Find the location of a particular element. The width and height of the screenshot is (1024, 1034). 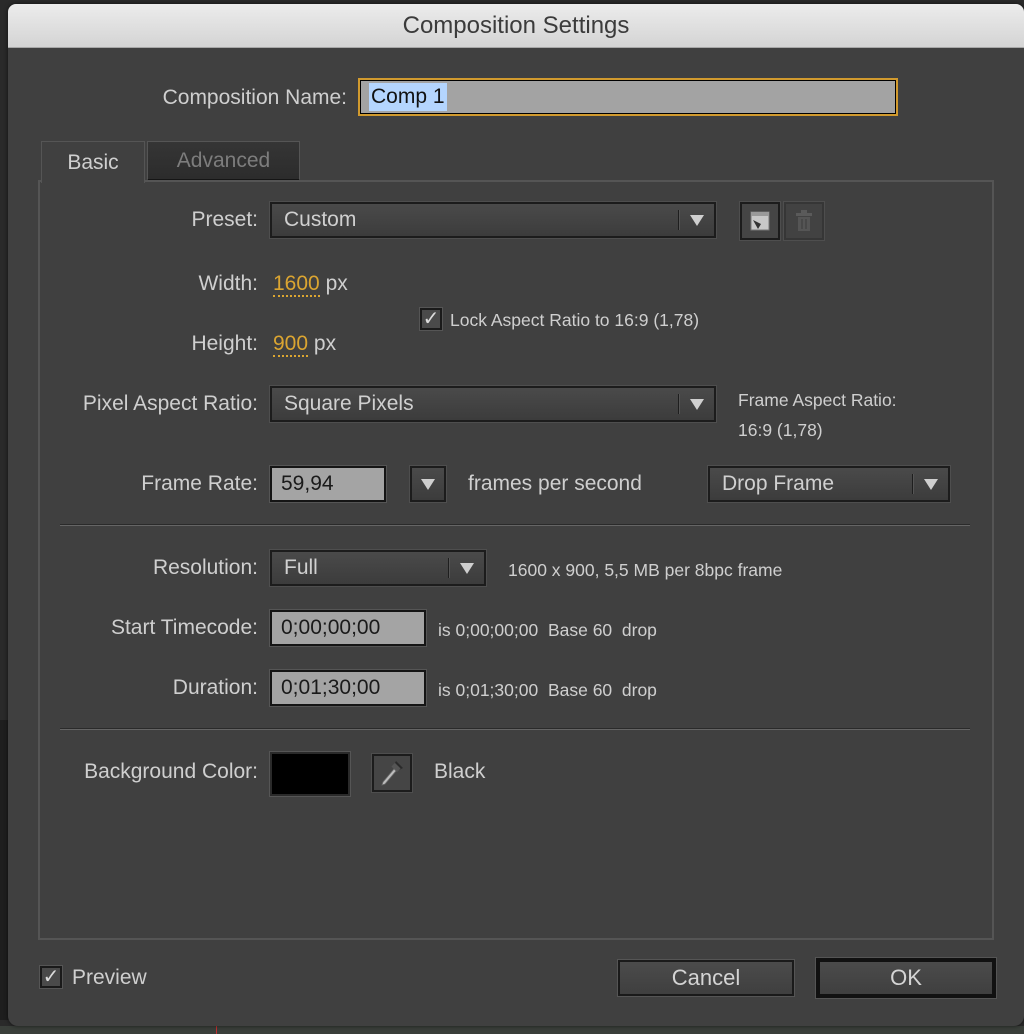

lock-aspect-label: Lock Aspect Ratio to 16:9 (1,78) is located at coordinates (575, 320).